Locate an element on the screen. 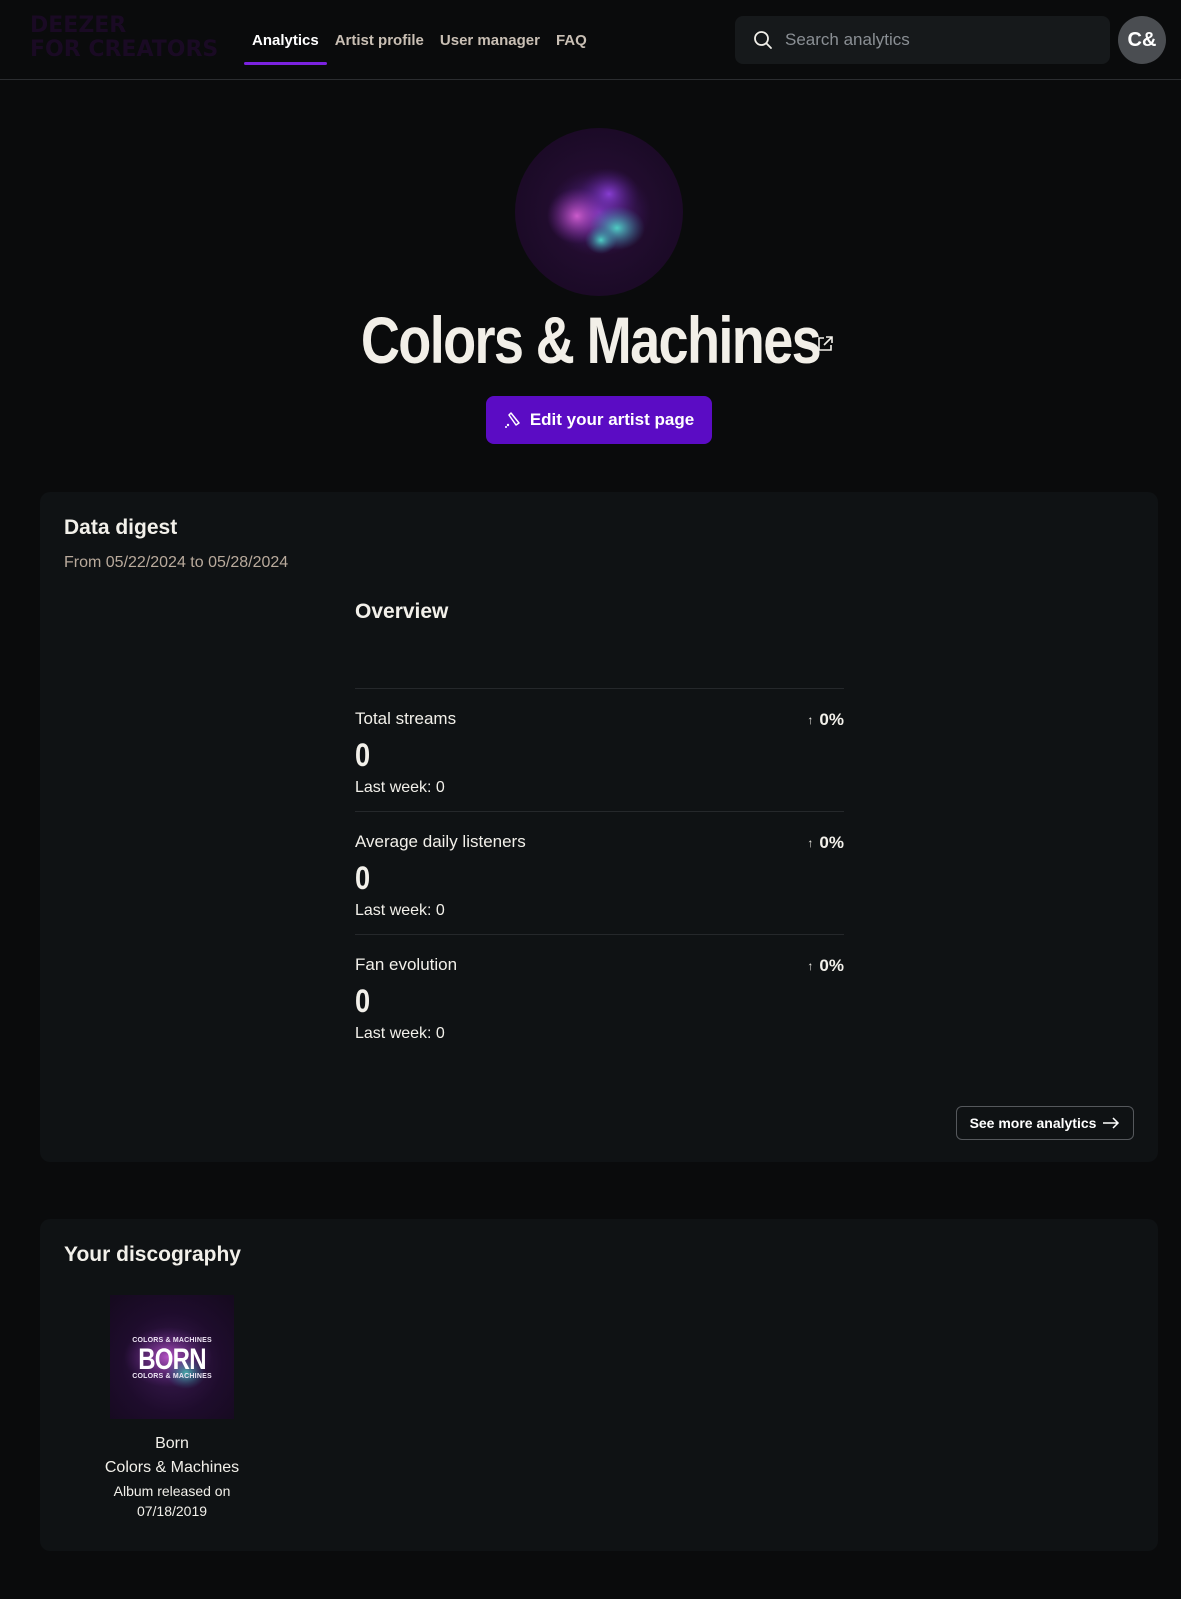 This screenshot has width=1181, height=1599. arrow-right-icon is located at coordinates (1111, 1123).